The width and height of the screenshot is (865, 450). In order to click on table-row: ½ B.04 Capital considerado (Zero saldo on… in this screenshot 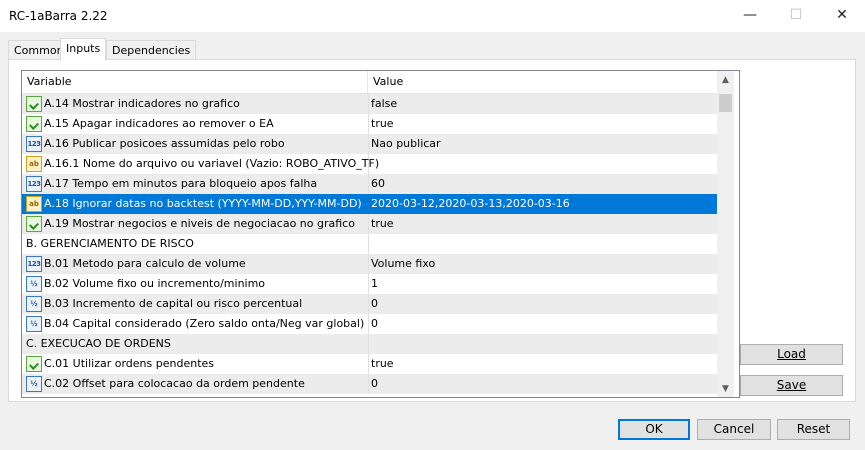, I will do `click(369, 324)`.